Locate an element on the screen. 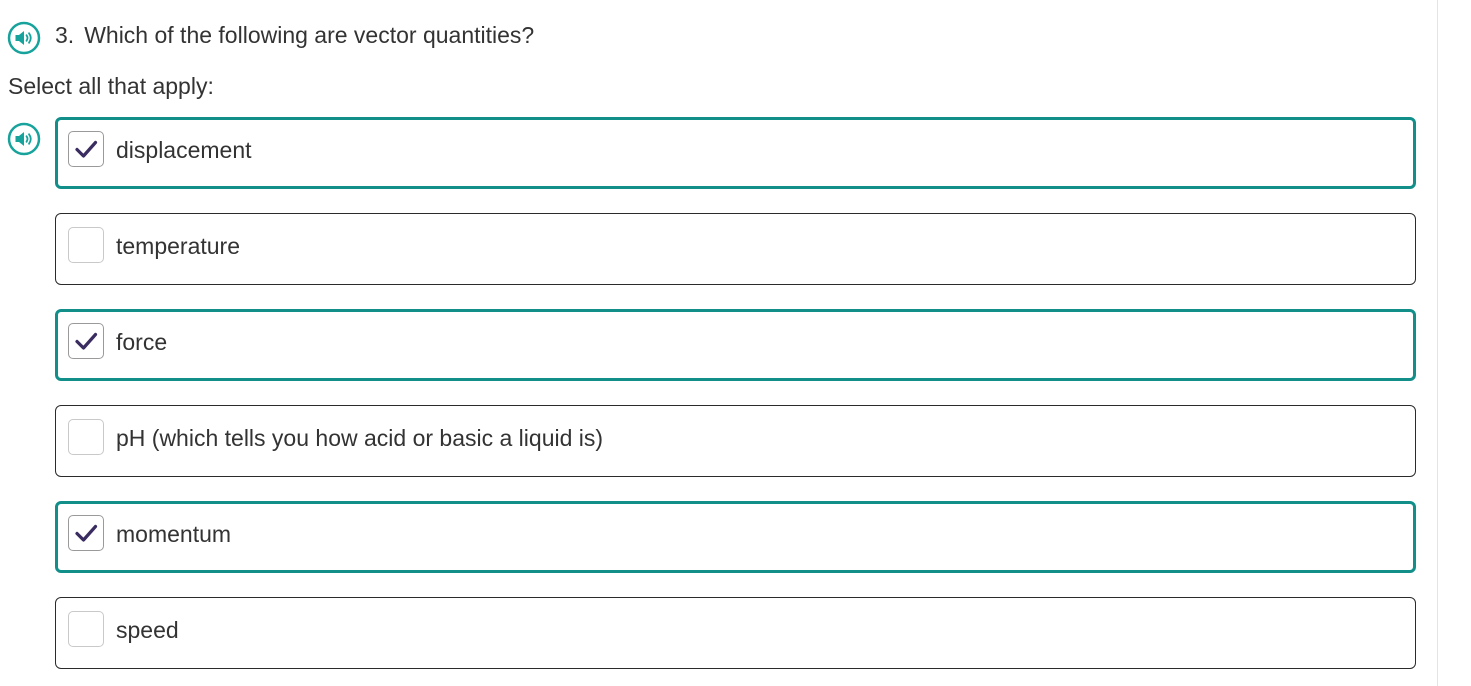  option-label: momentum is located at coordinates (174, 534).